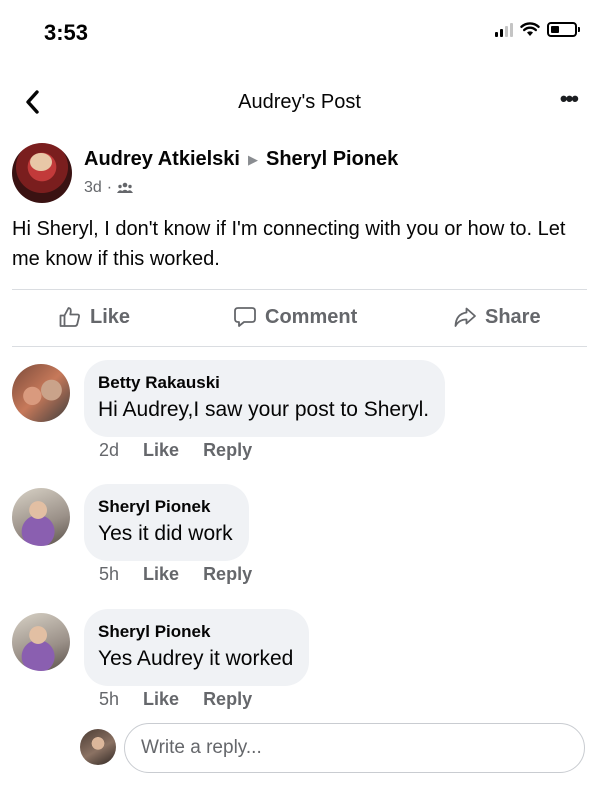 The image size is (599, 792). Describe the element at coordinates (109, 450) in the screenshot. I see `comment-age: 2d` at that location.